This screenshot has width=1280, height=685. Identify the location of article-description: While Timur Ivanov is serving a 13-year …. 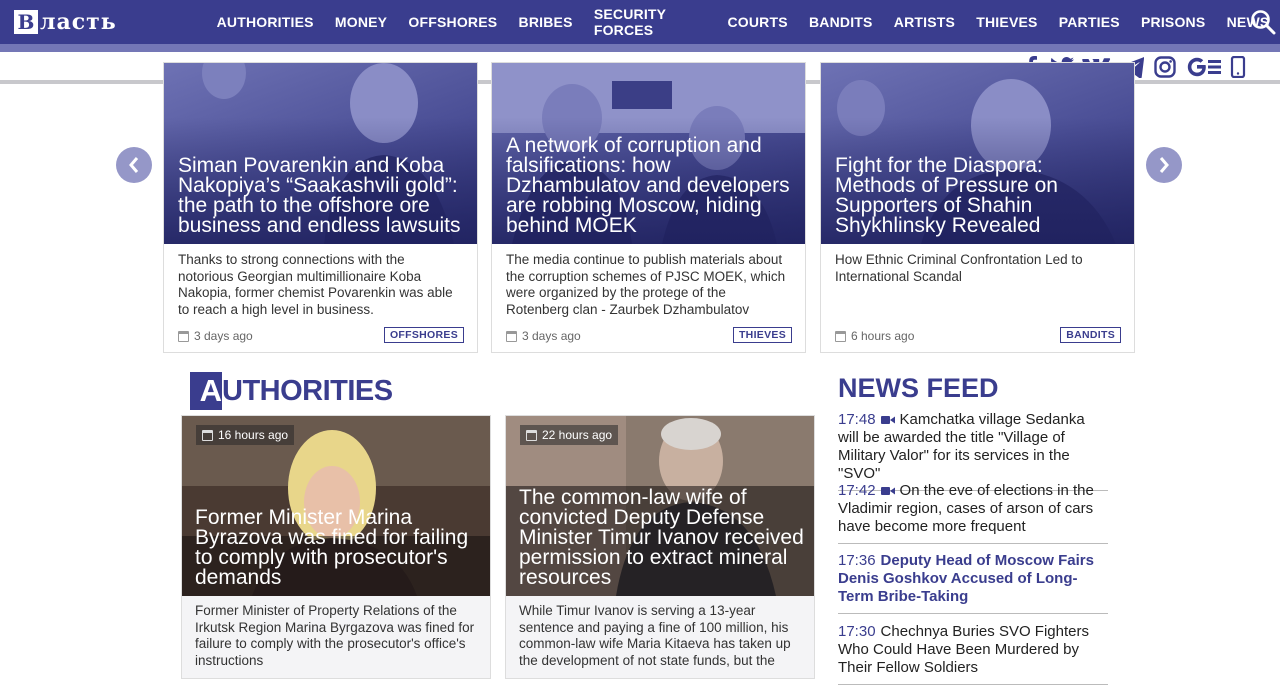
(655, 635).